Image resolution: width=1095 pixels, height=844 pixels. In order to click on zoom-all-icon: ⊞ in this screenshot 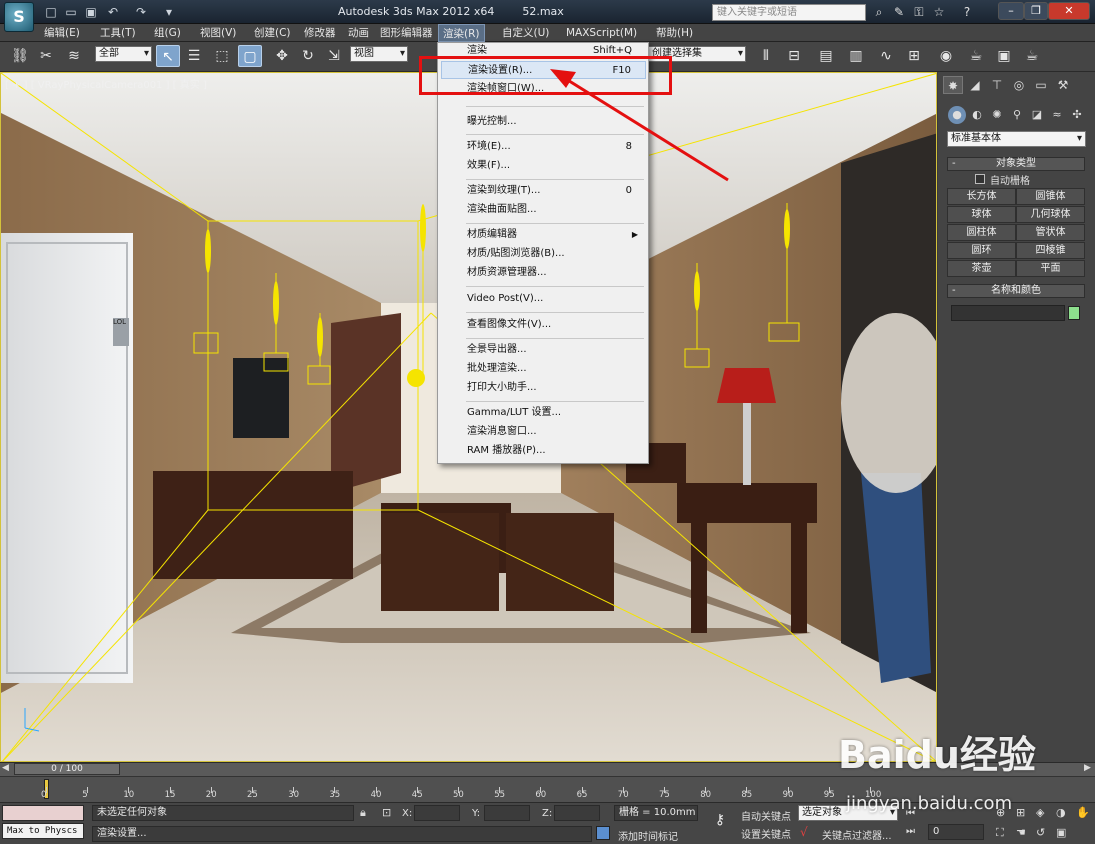, I will do `click(1020, 812)`.